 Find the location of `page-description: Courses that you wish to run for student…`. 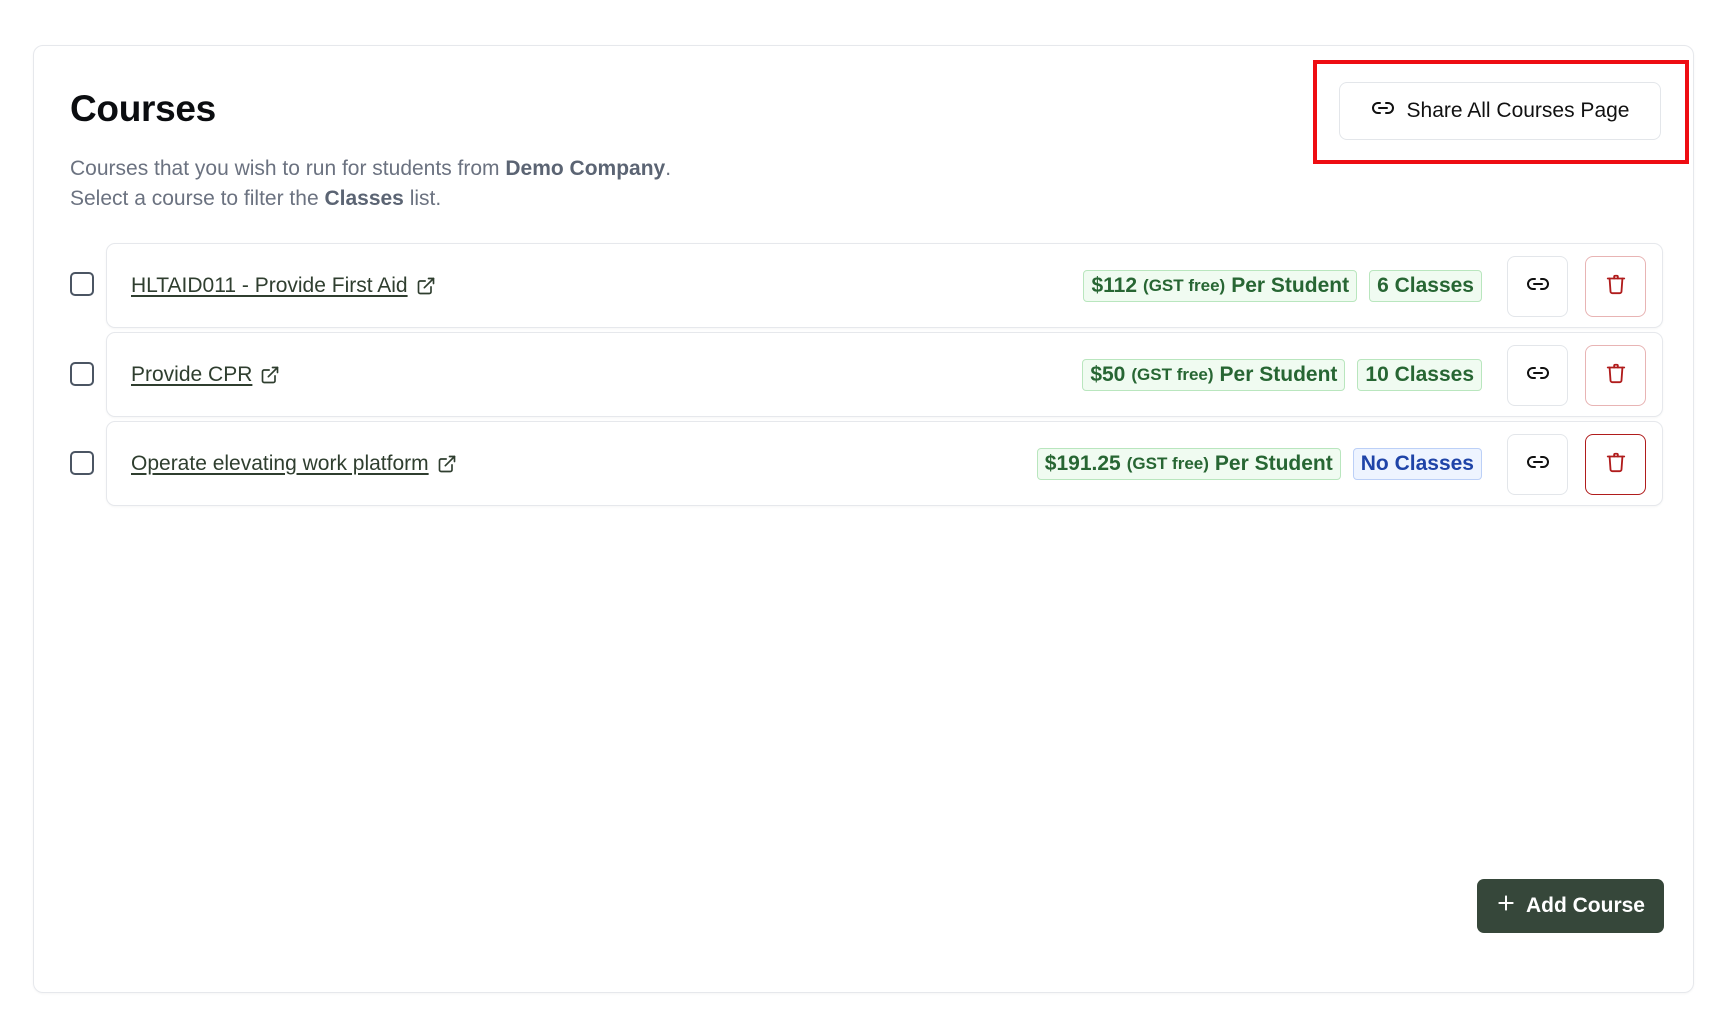

page-description: Courses that you wish to run for student… is located at coordinates (370, 184).